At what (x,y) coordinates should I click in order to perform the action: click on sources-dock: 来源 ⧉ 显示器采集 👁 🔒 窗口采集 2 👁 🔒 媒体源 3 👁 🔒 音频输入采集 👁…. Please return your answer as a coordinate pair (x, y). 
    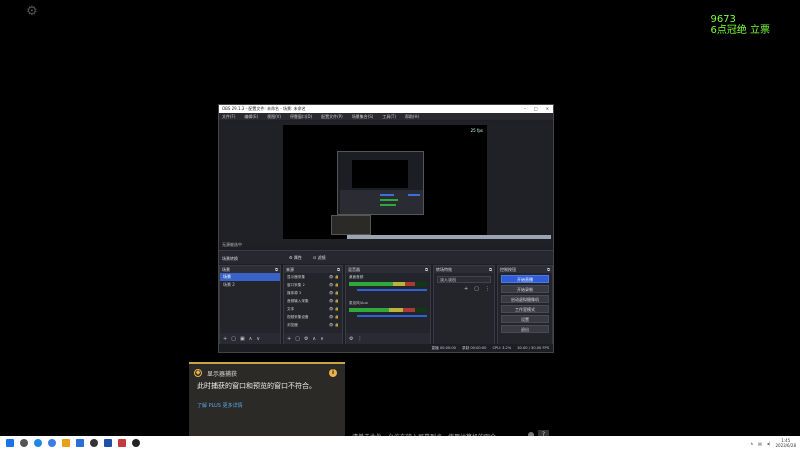
    Looking at the image, I should click on (313, 305).